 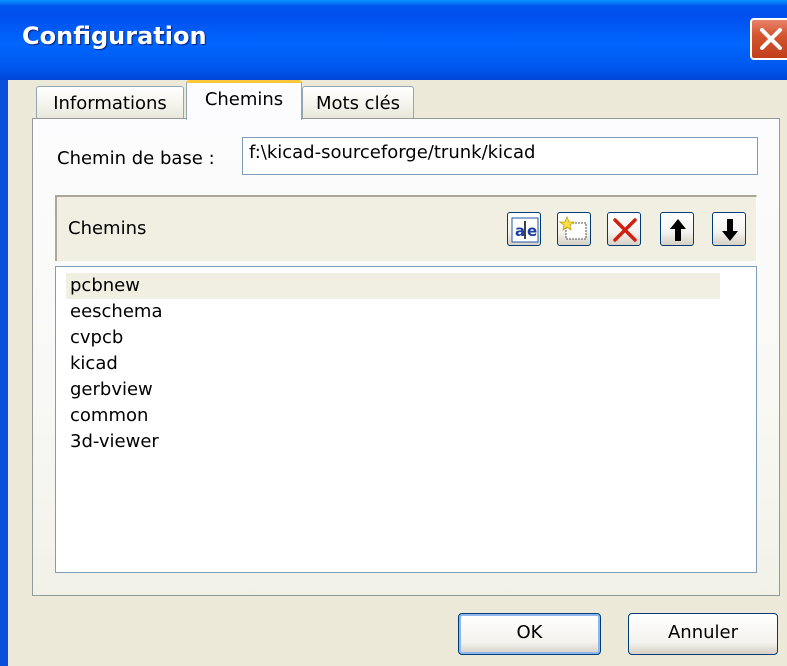 I want to click on list-item: cvpcb, so click(x=96, y=338).